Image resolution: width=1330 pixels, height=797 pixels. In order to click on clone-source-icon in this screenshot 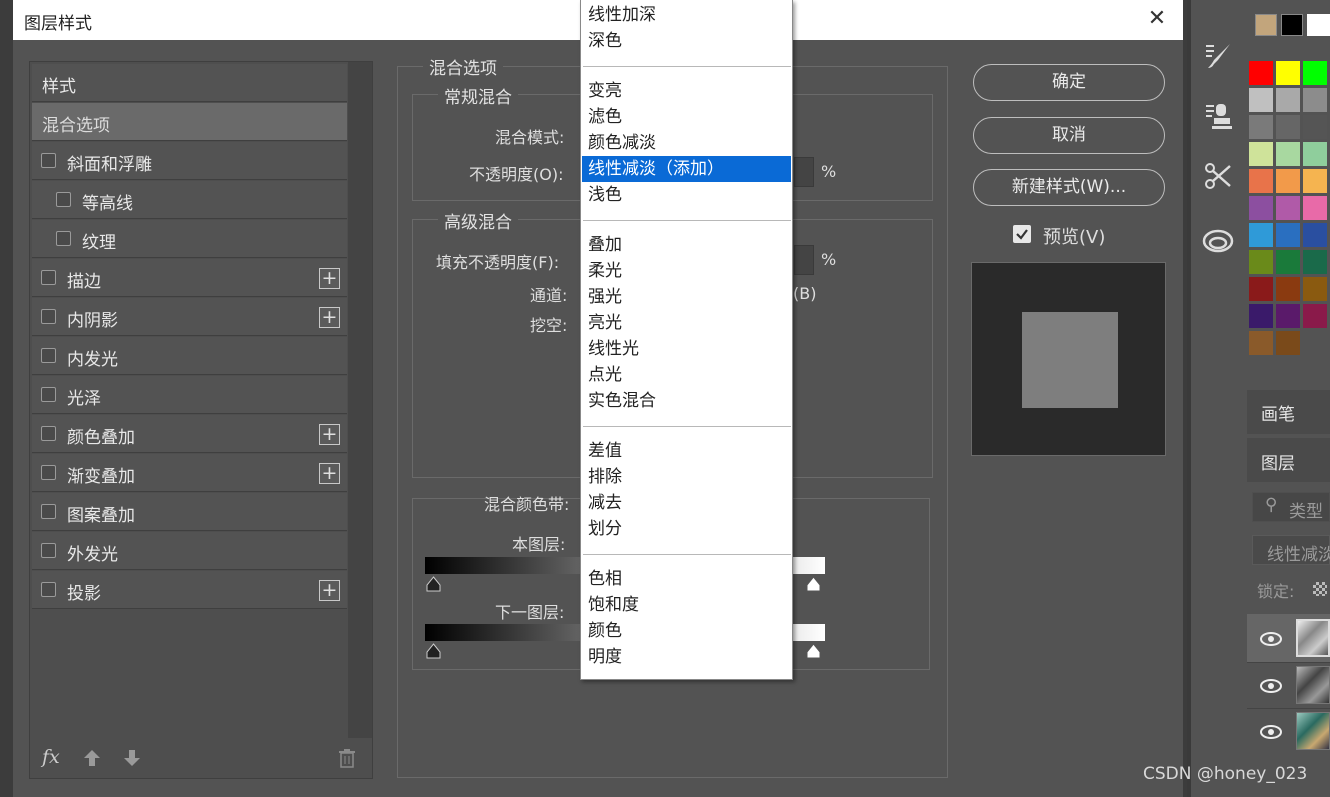, I will do `click(1218, 118)`.